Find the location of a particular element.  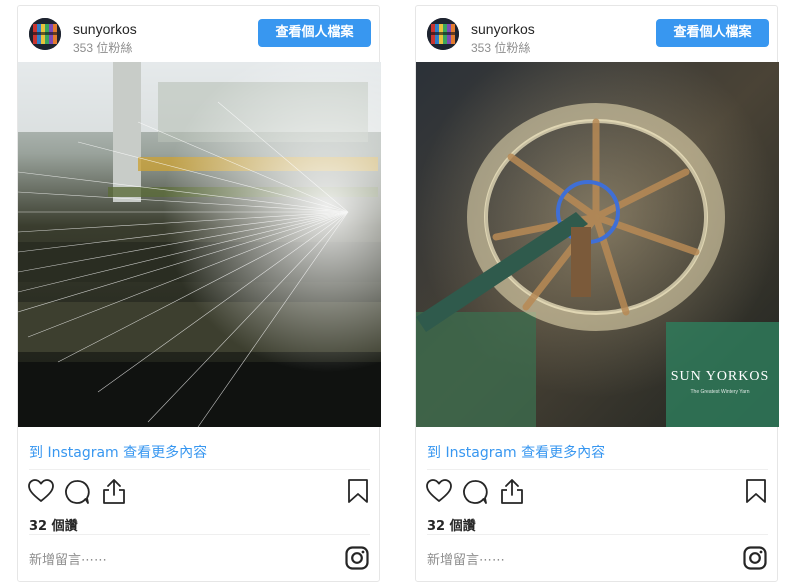

watermark-title: SUN YORKOS is located at coordinates (720, 376).